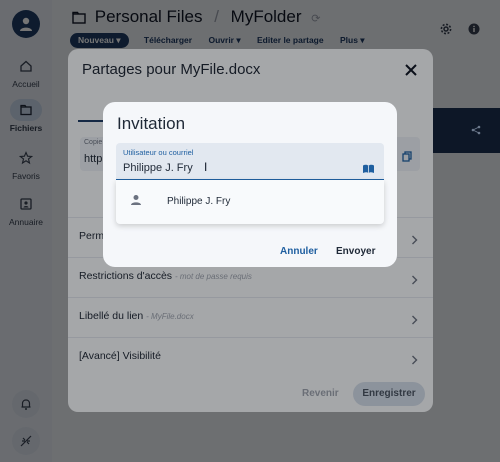  What do you see at coordinates (151, 123) in the screenshot?
I see `invitation-title: Invitation` at bounding box center [151, 123].